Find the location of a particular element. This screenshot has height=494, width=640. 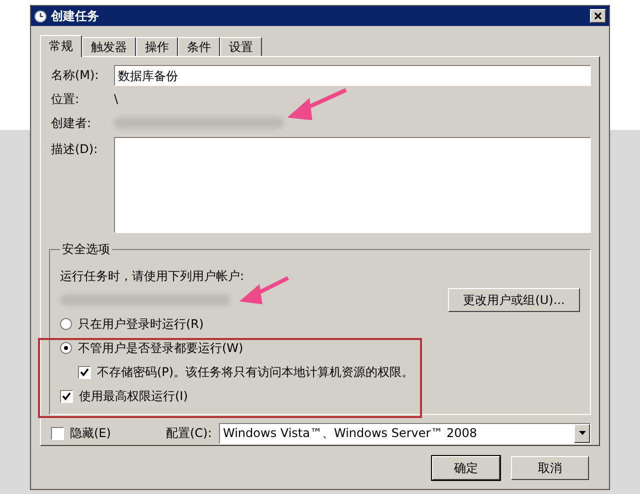

config-dropdown: Windows Vista™、Windows Server™ 2008 is located at coordinates (405, 433).